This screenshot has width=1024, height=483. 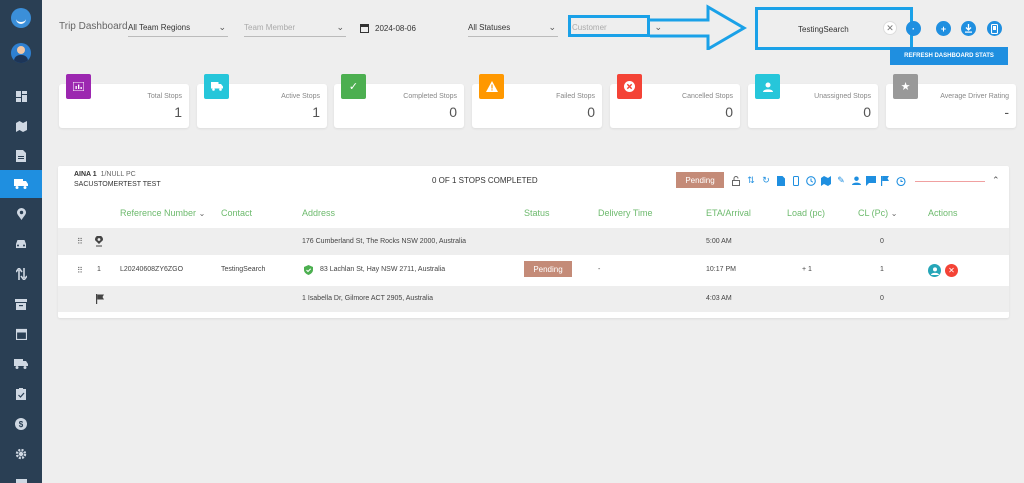 I want to click on timer-icon, so click(x=901, y=180).